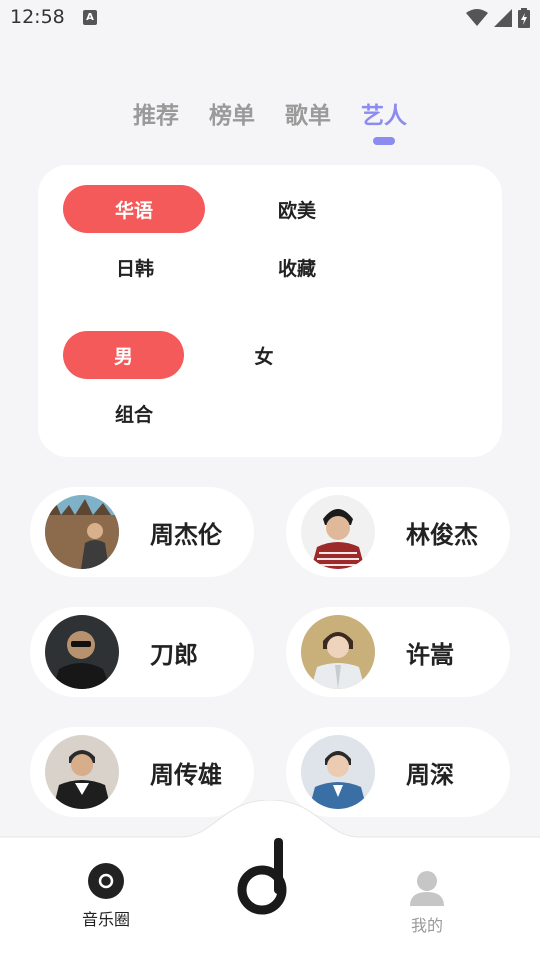 The image size is (540, 960). Describe the element at coordinates (398, 652) in the screenshot. I see `artist-card: 许嵩` at that location.